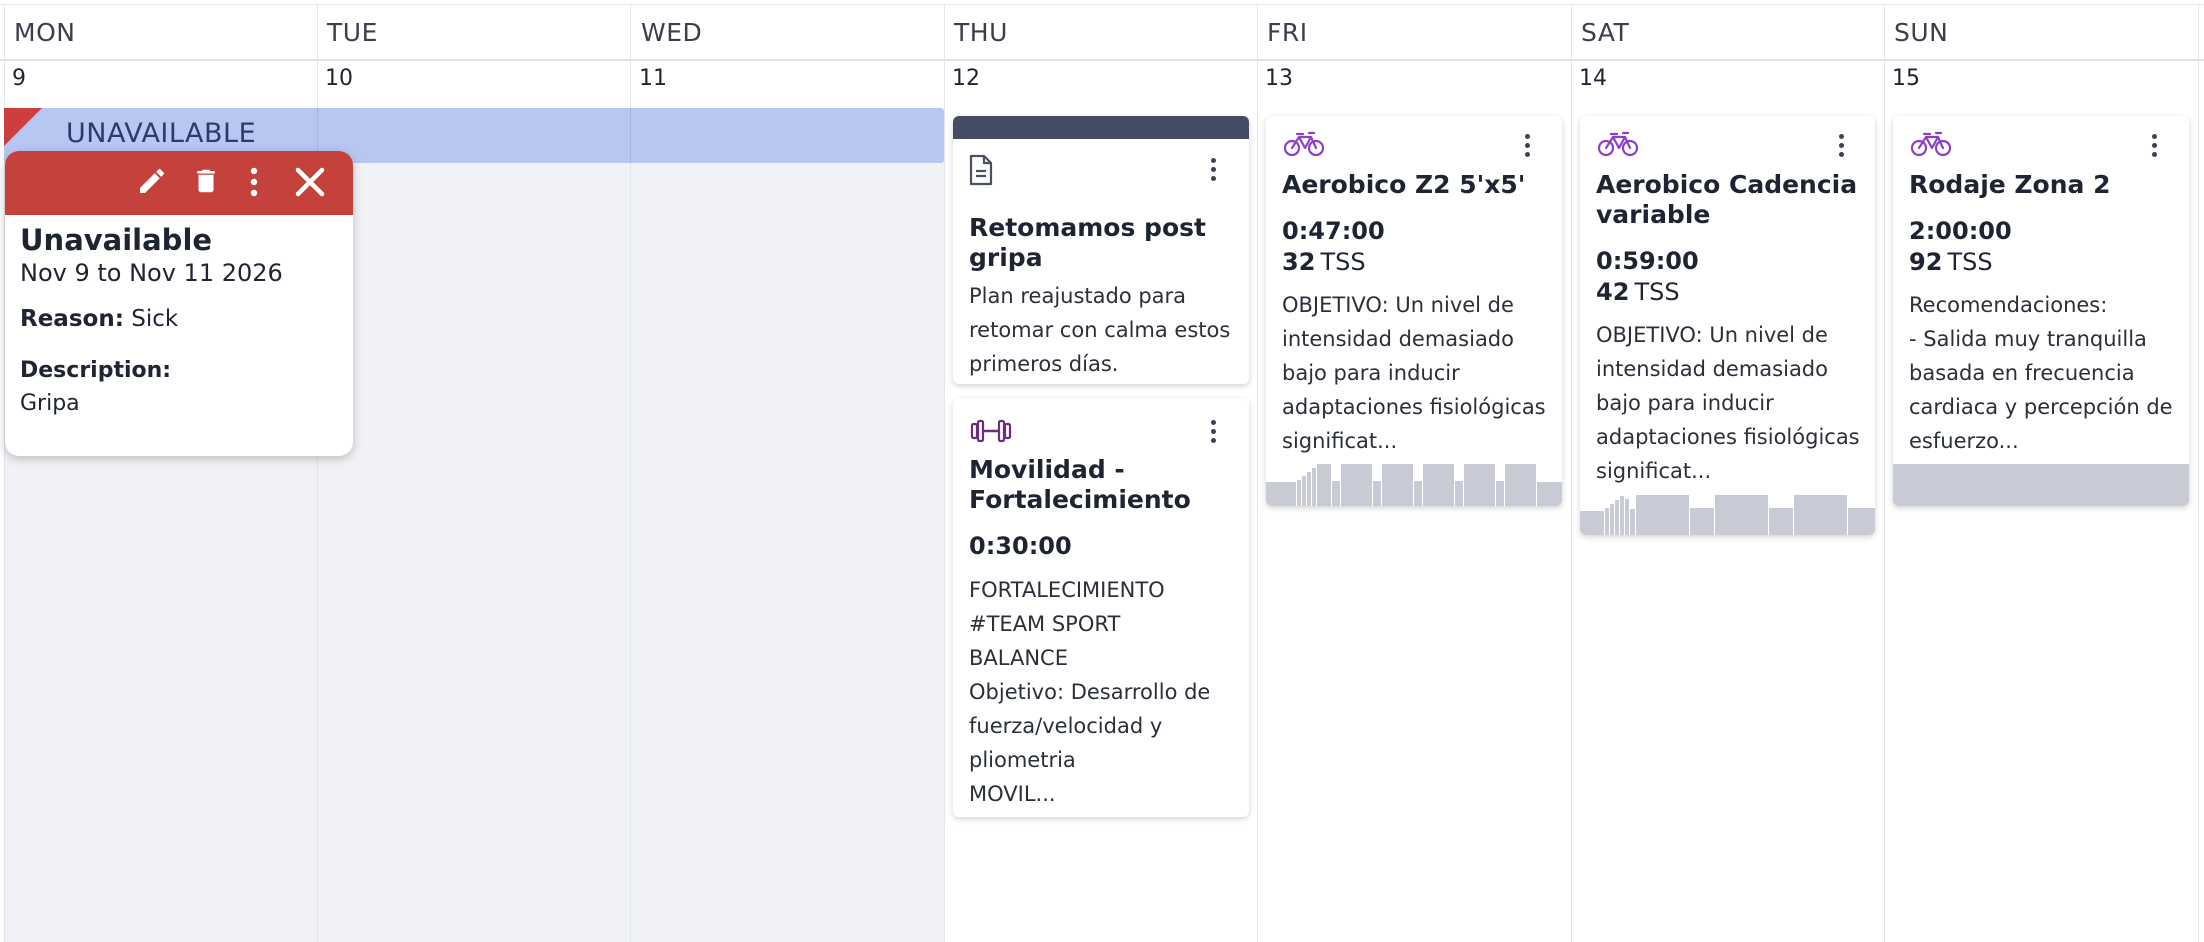 The height and width of the screenshot is (942, 2204). Describe the element at coordinates (206, 183) in the screenshot. I see `delete-icon` at that location.